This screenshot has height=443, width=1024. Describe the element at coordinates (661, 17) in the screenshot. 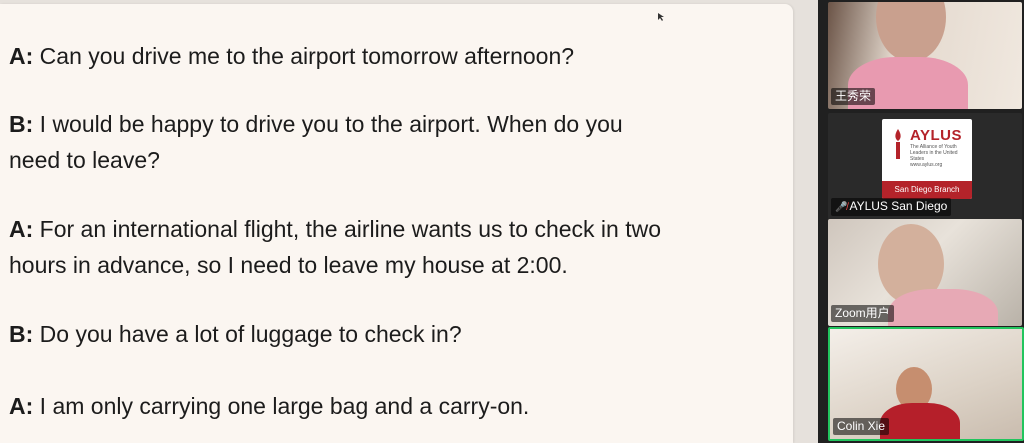

I see `mouse-cursor-icon` at that location.